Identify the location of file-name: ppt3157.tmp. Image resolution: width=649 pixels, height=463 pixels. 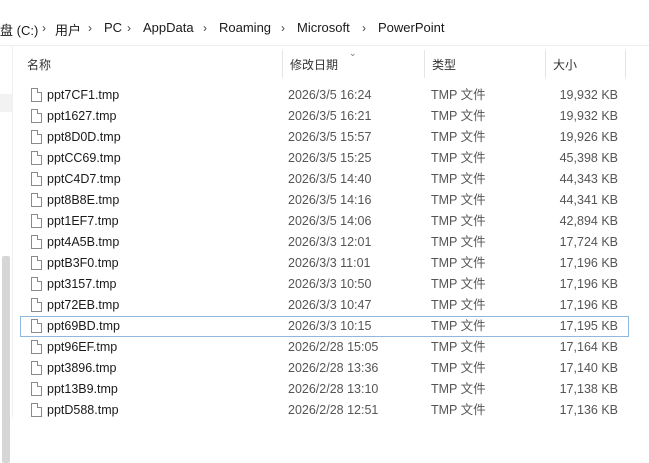
(82, 284).